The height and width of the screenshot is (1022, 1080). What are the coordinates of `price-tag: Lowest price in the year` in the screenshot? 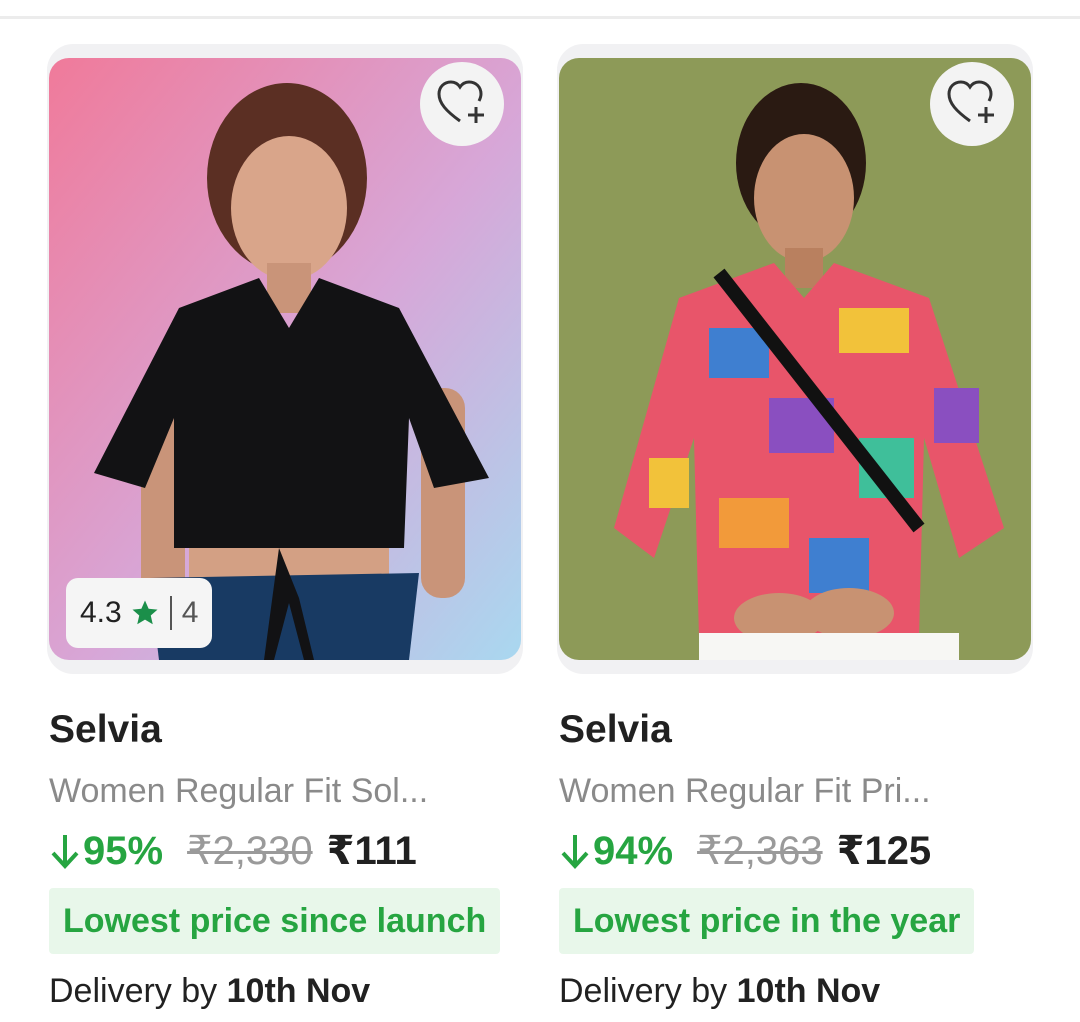 It's located at (767, 921).